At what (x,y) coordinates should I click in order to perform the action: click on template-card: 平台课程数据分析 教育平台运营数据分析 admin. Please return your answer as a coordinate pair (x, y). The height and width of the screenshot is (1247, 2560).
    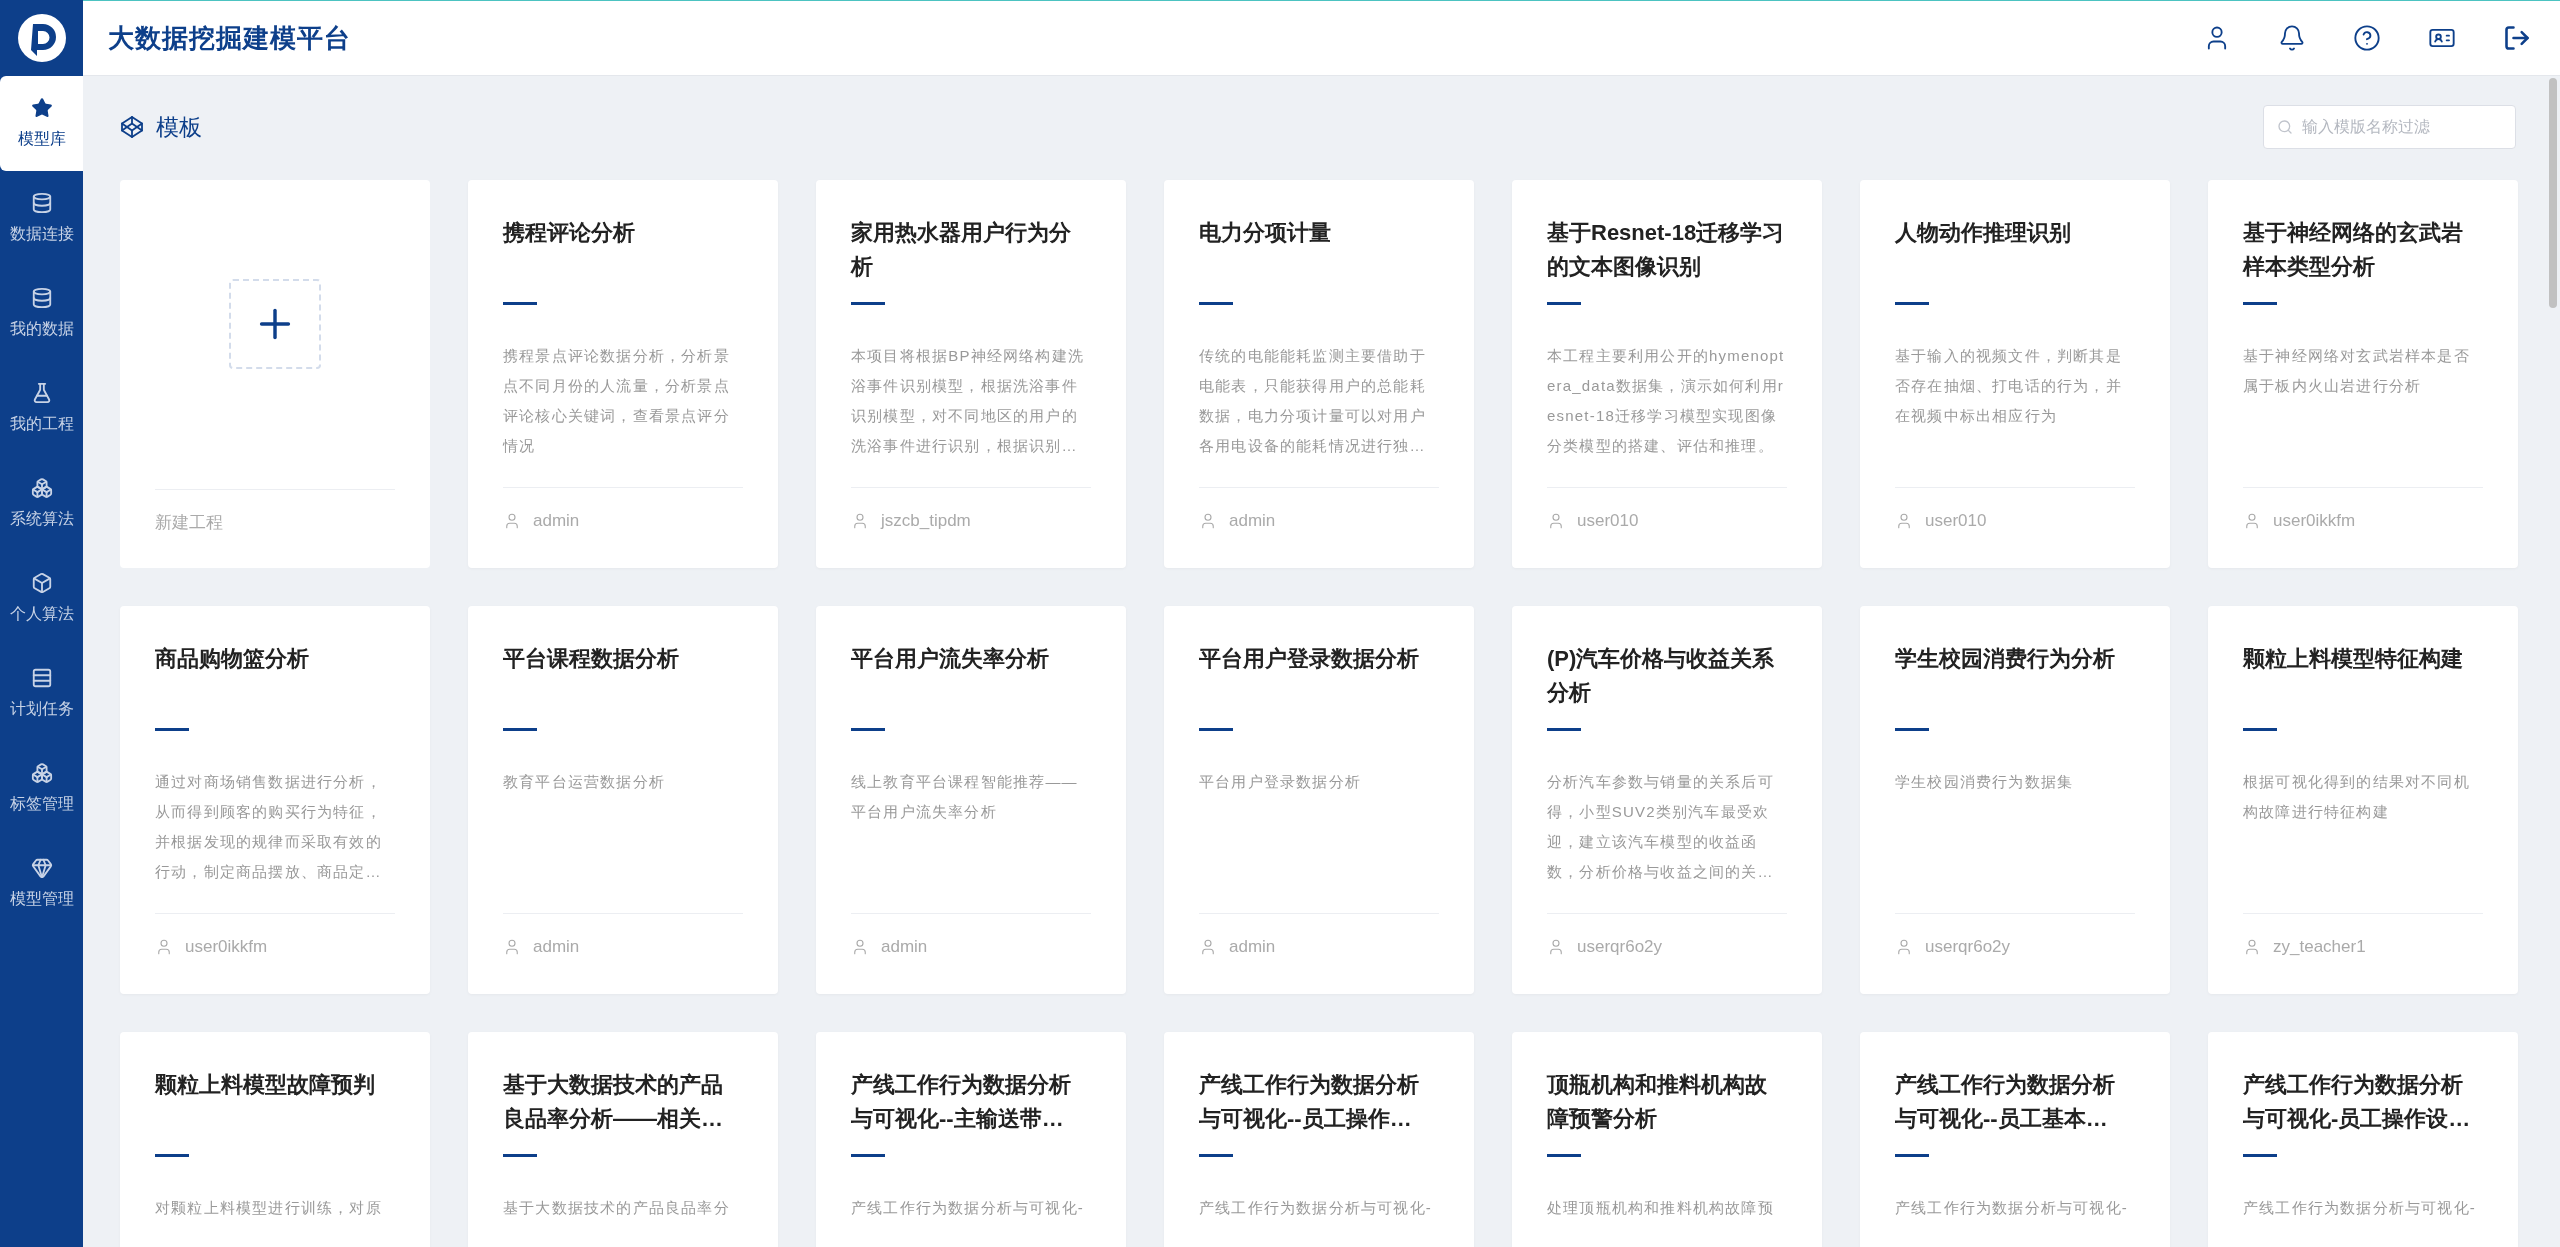
    Looking at the image, I should click on (623, 800).